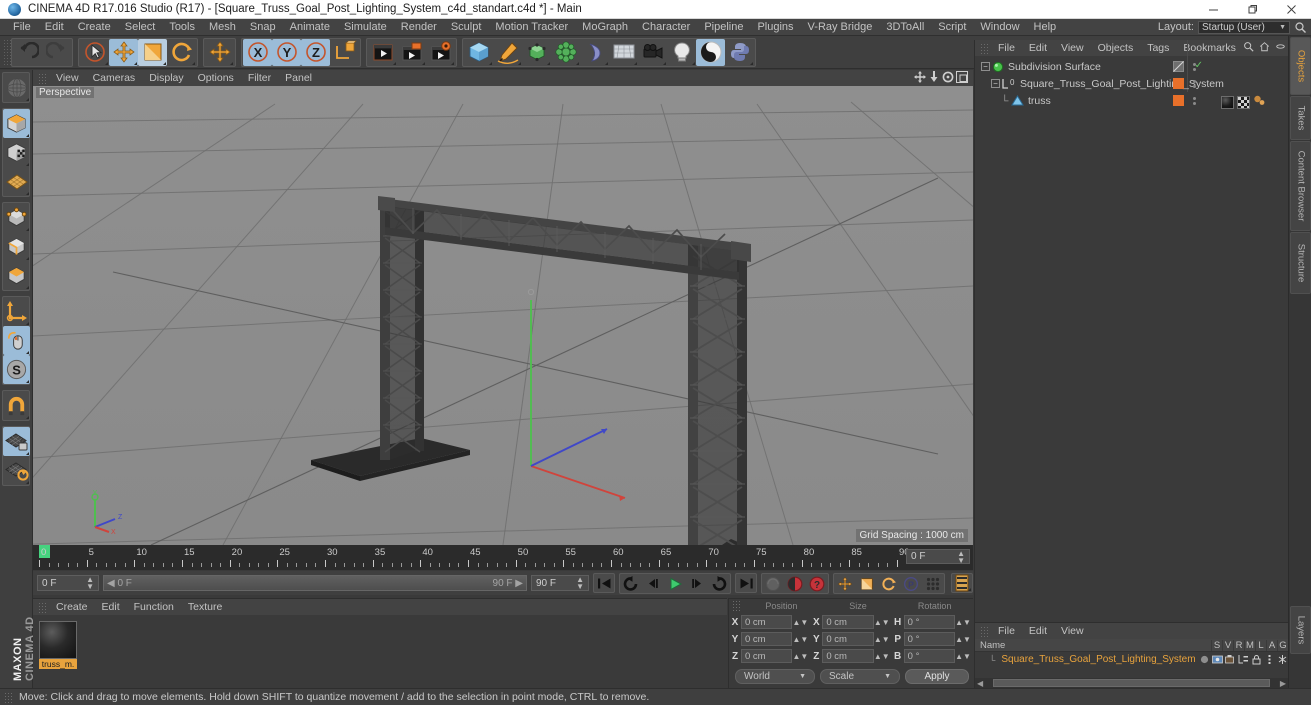 The height and width of the screenshot is (705, 1311). I want to click on object-menu-edit: Edit, so click(1038, 48).